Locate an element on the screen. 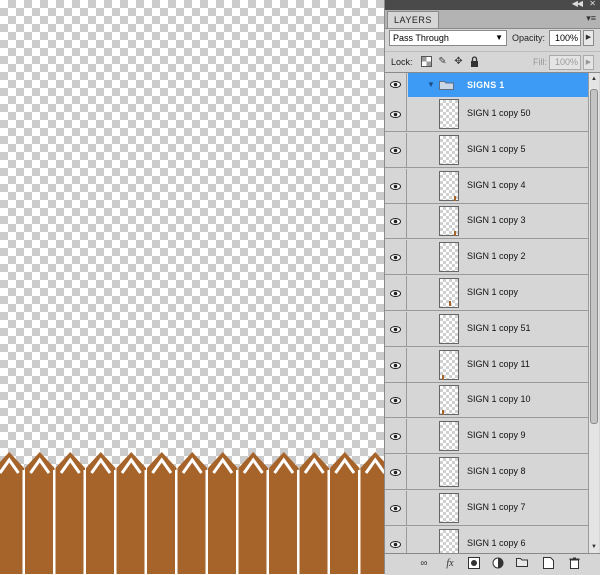 This screenshot has height=575, width=600. adjustment-layer-icon is located at coordinates (498, 564).